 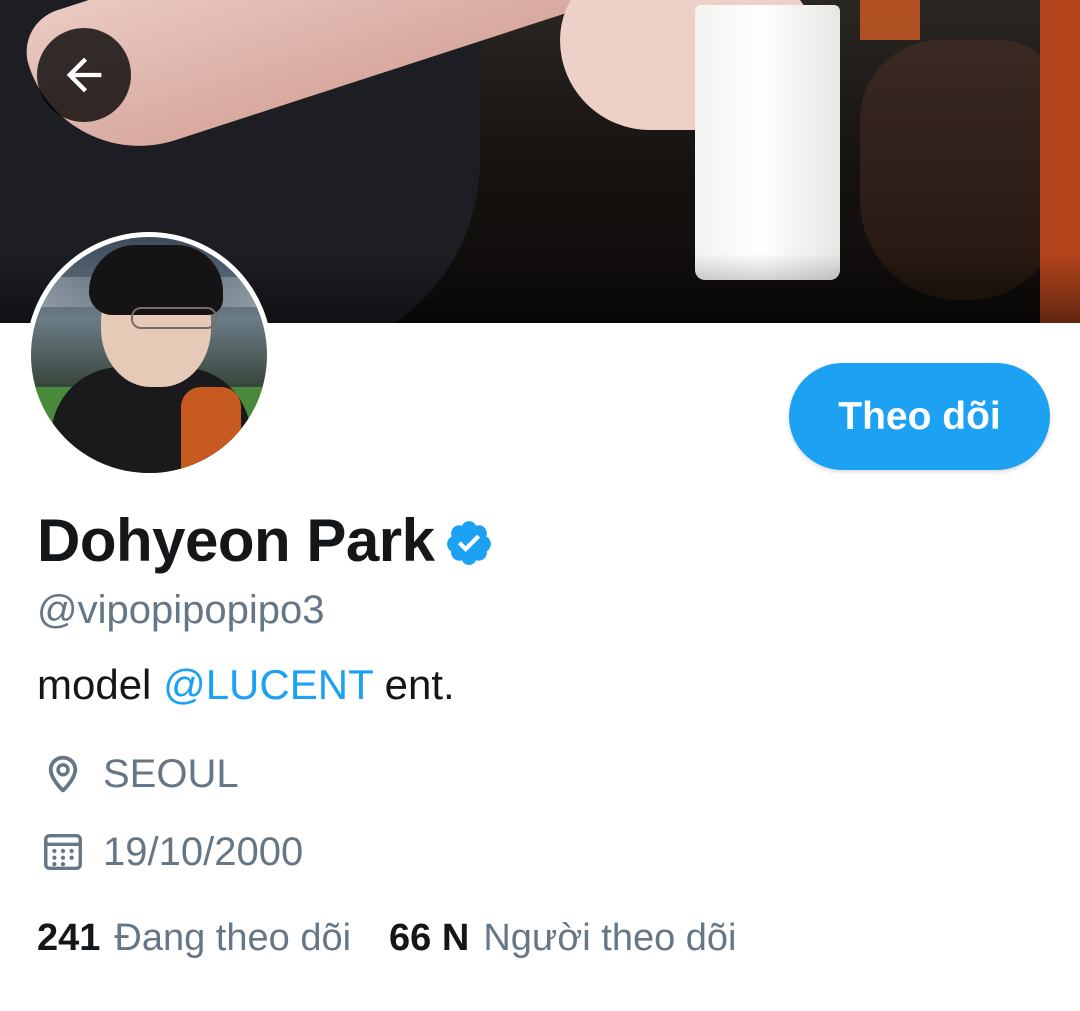 I want to click on verified-badge-icon, so click(x=469, y=543).